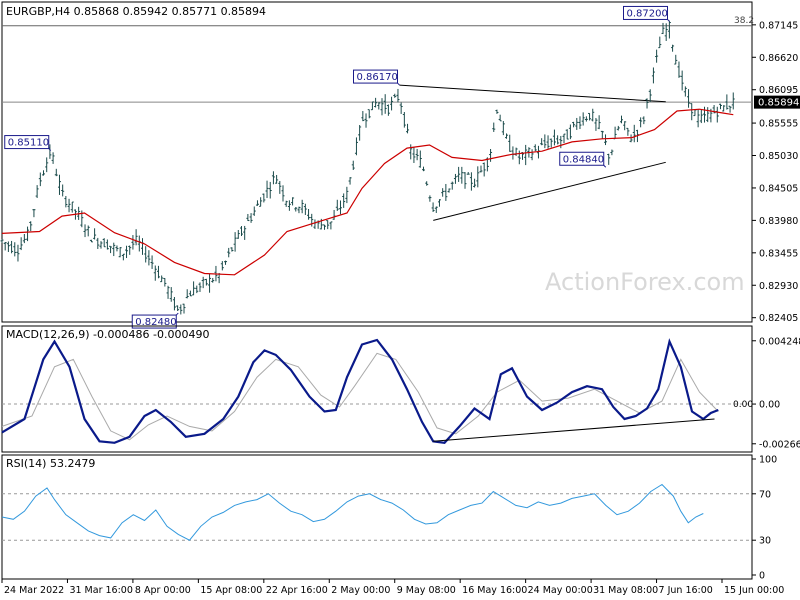 The image size is (800, 600). I want to click on x-tick-label: 24 Mar 2022, so click(34, 590).